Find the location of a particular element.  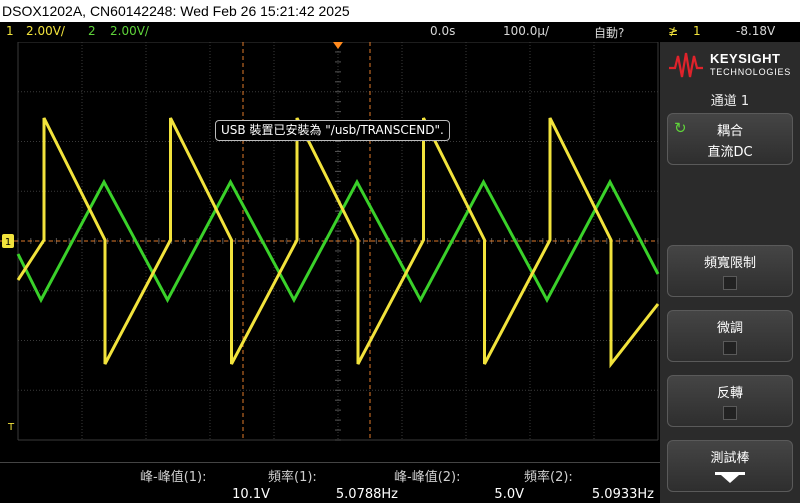

usb-notification: USB 裝置已安裝為 "/usb/TRANSCEND". is located at coordinates (332, 130).